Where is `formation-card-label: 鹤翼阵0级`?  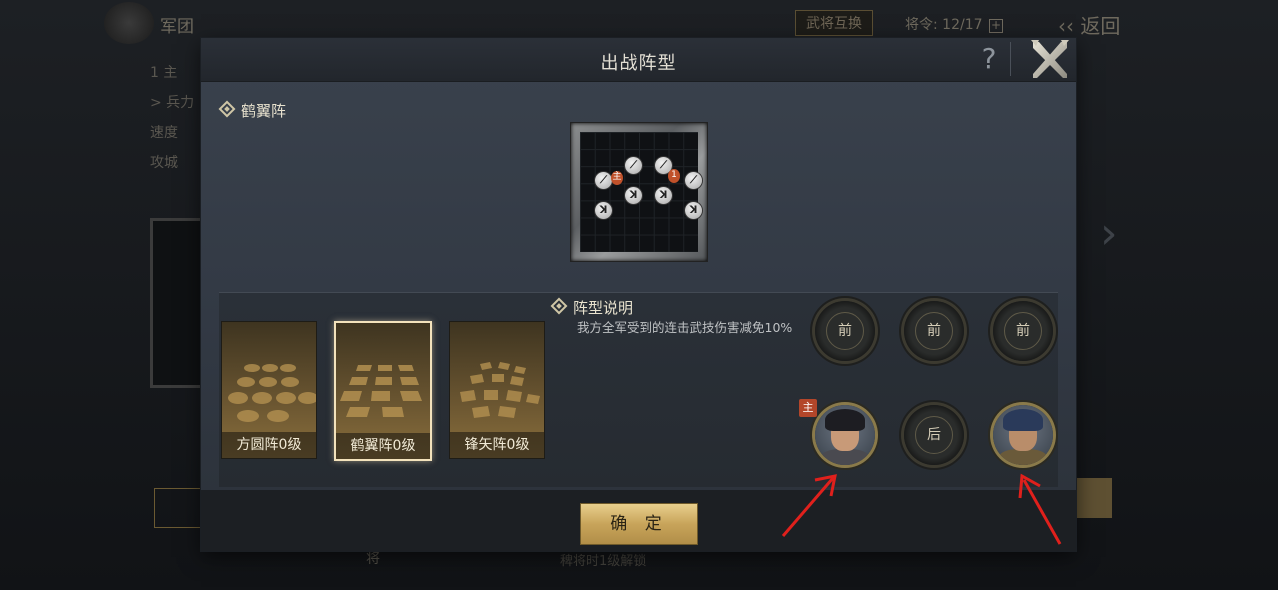 formation-card-label: 鹤翼阵0级 is located at coordinates (383, 446).